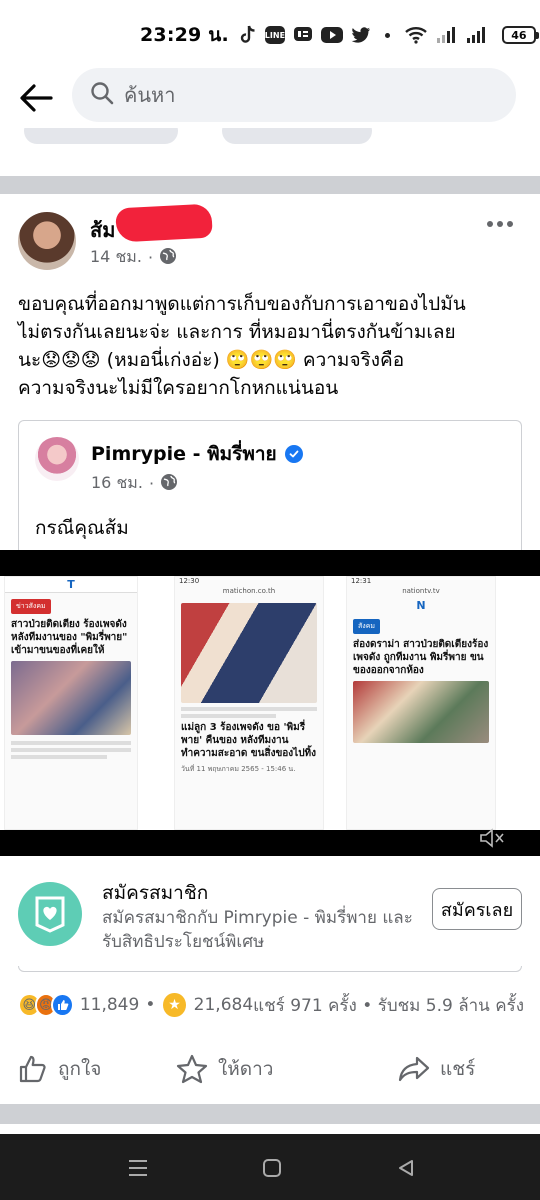 The height and width of the screenshot is (1200, 540). What do you see at coordinates (102, 95) in the screenshot?
I see `search-icon` at bounding box center [102, 95].